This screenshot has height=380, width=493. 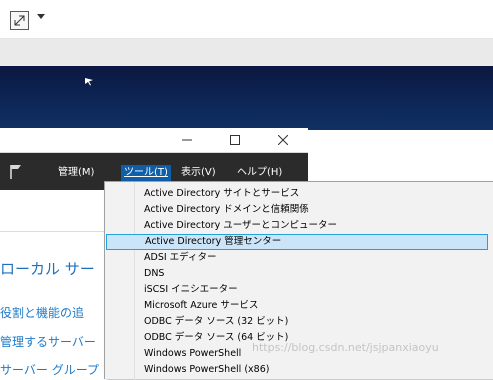 What do you see at coordinates (297, 226) in the screenshot?
I see `menu-item-ad-users-computers: Active Directory ユーザーとコンピューター` at bounding box center [297, 226].